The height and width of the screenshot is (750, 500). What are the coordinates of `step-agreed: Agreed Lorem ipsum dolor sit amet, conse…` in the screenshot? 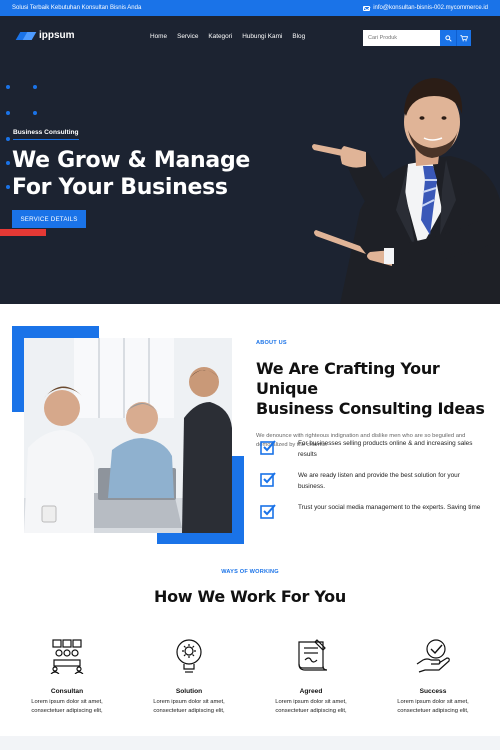 It's located at (311, 676).